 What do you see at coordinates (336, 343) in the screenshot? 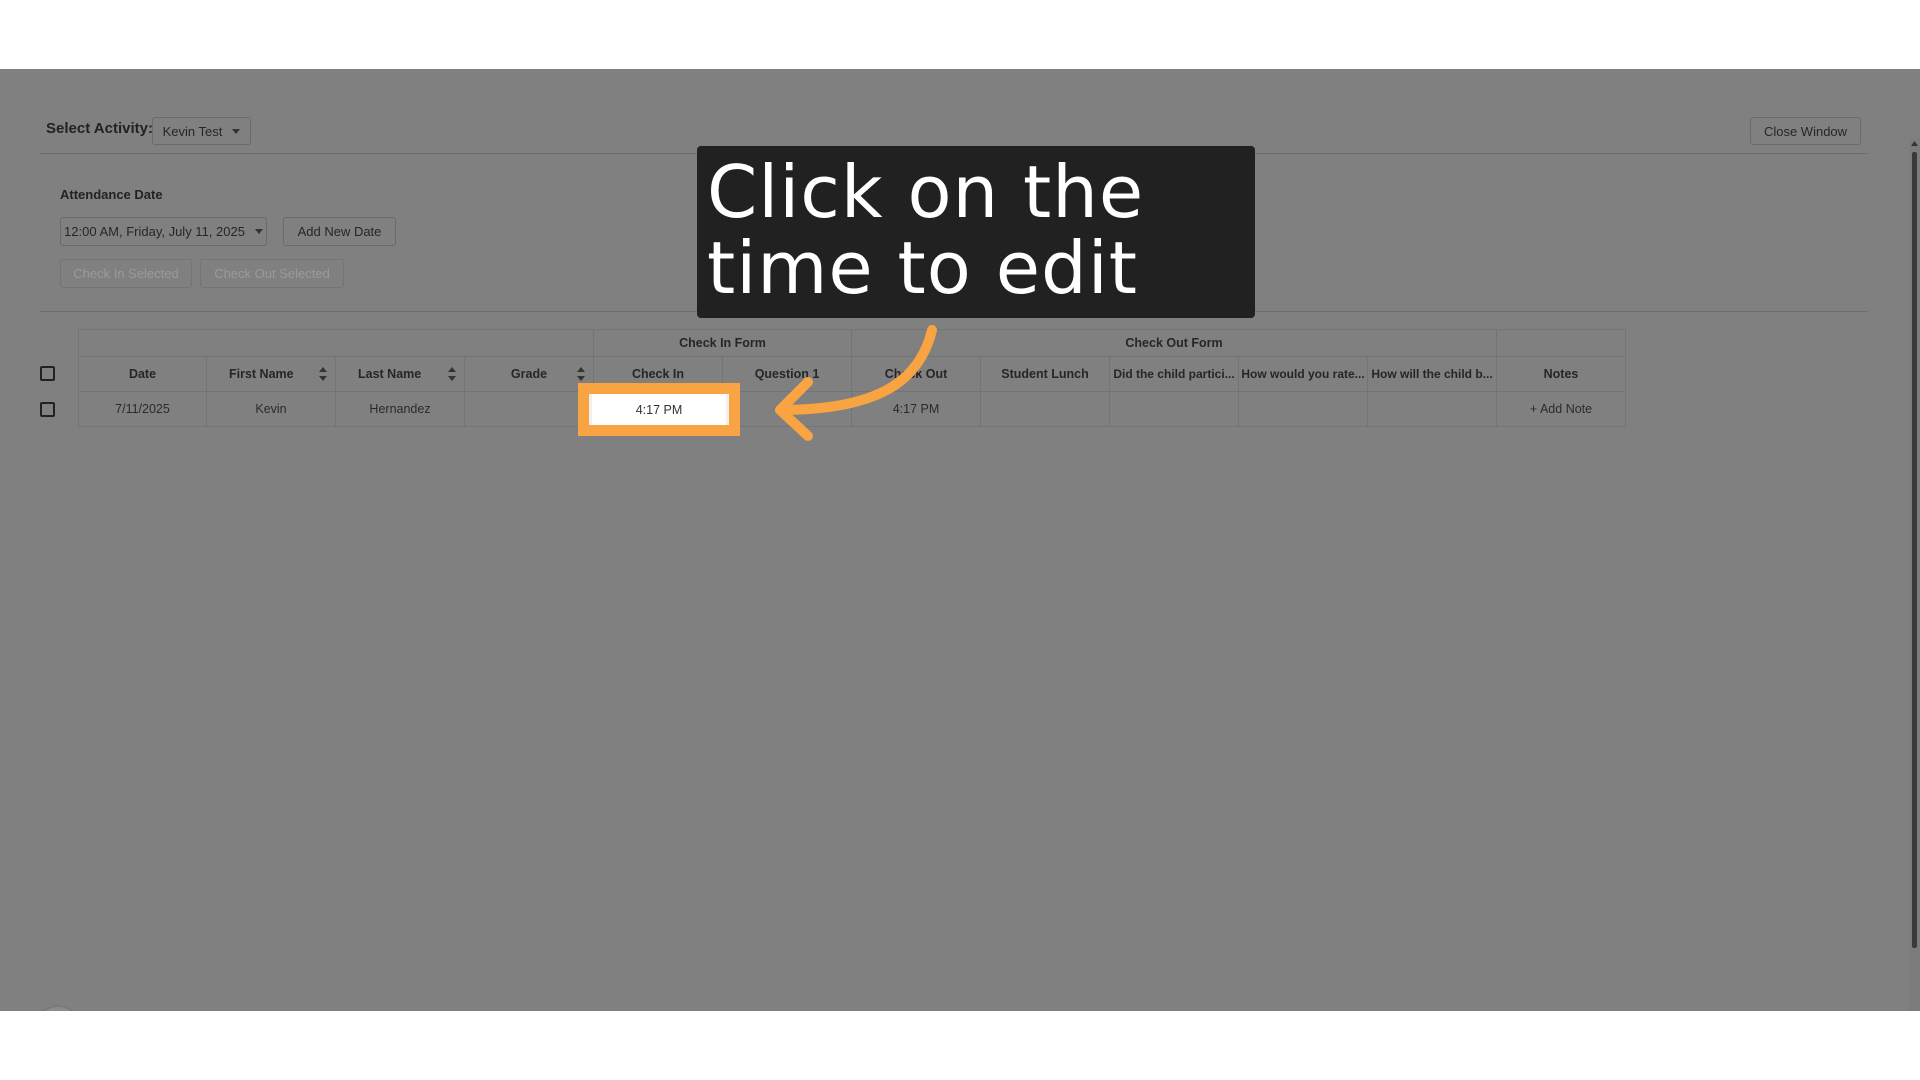
I see `group-header-empty` at bounding box center [336, 343].